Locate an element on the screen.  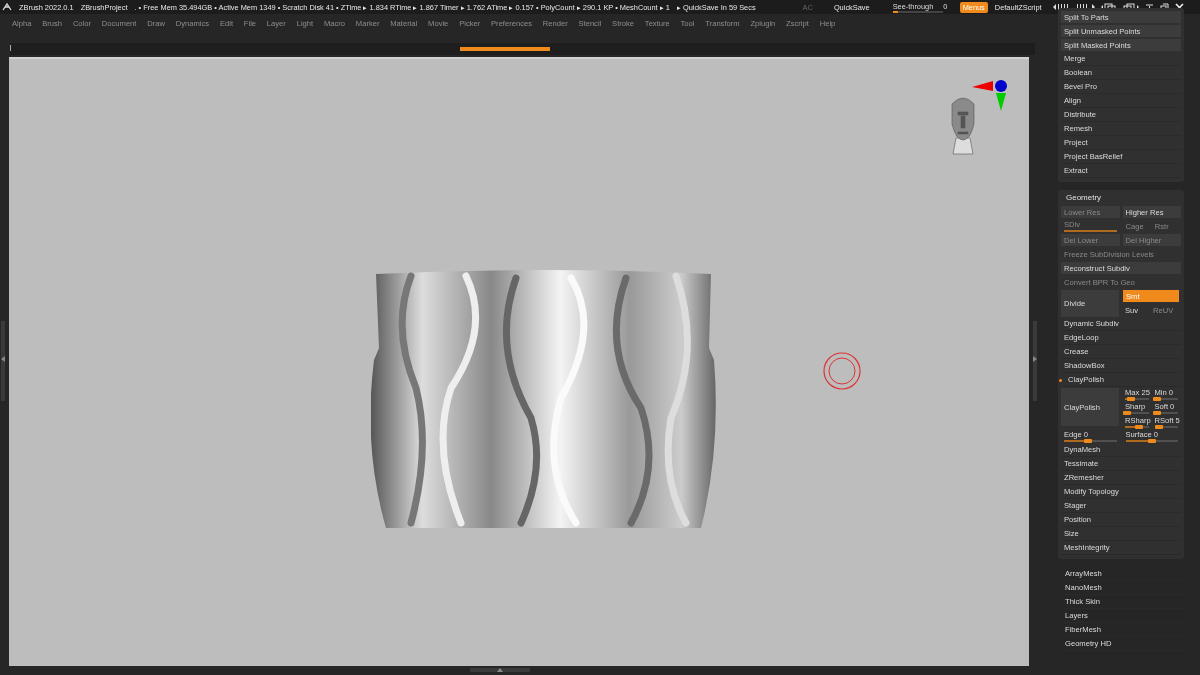
app-logo-icon is located at coordinates (7, 7).